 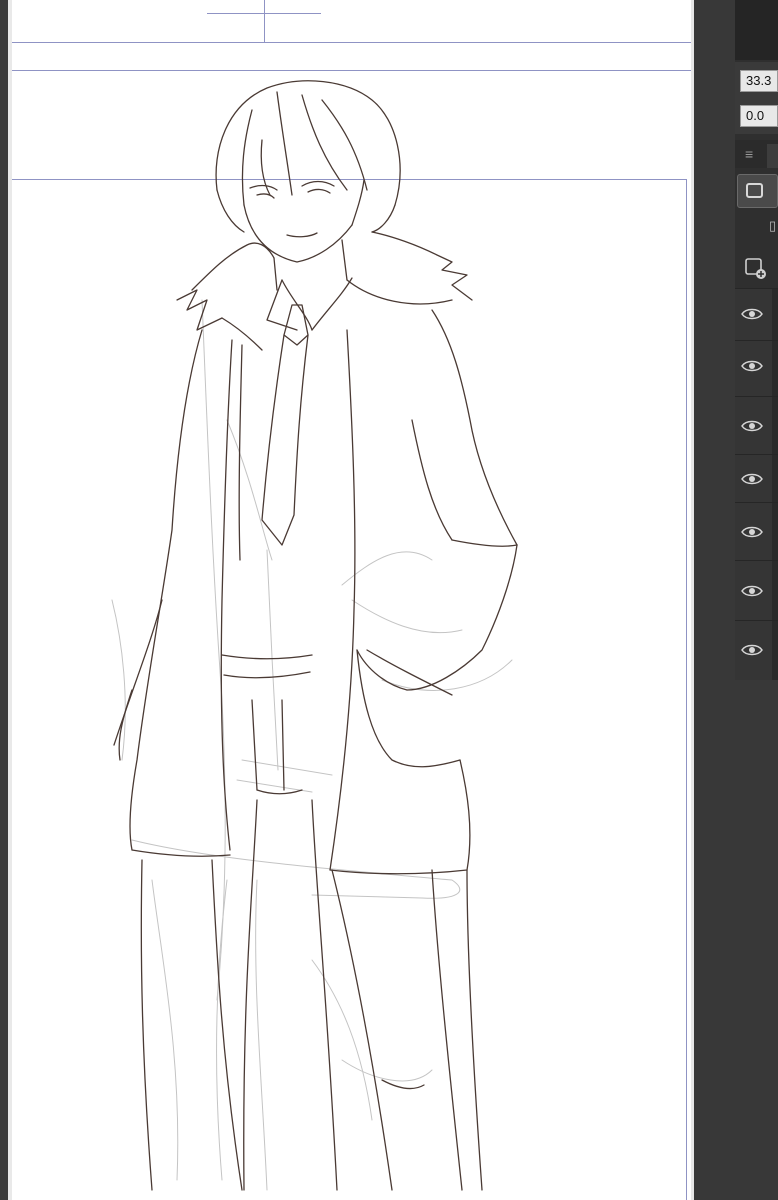 I want to click on panel-tab-bar: ≡, so click(x=756, y=154).